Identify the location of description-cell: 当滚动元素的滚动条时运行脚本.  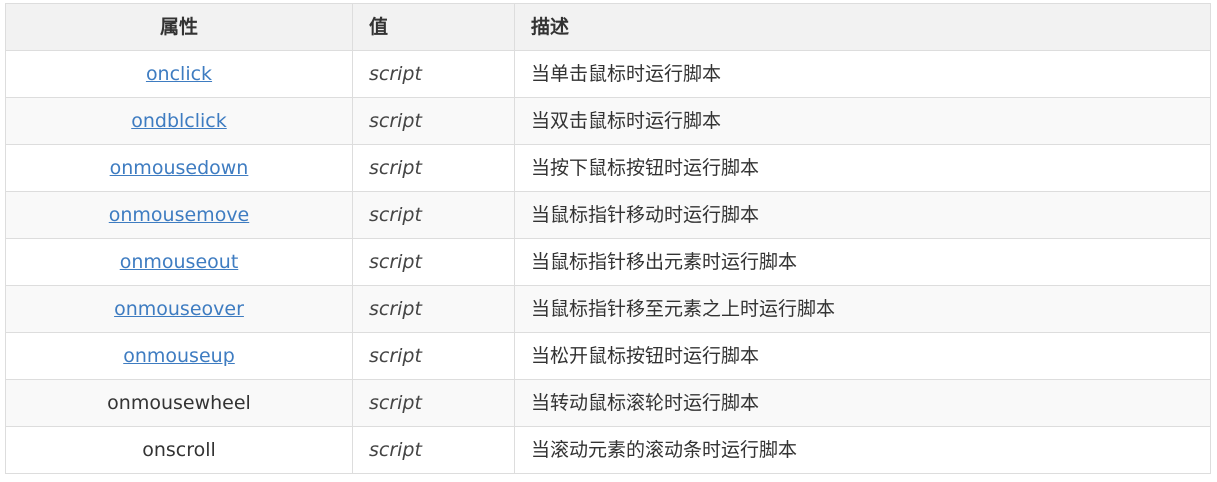
(862, 450).